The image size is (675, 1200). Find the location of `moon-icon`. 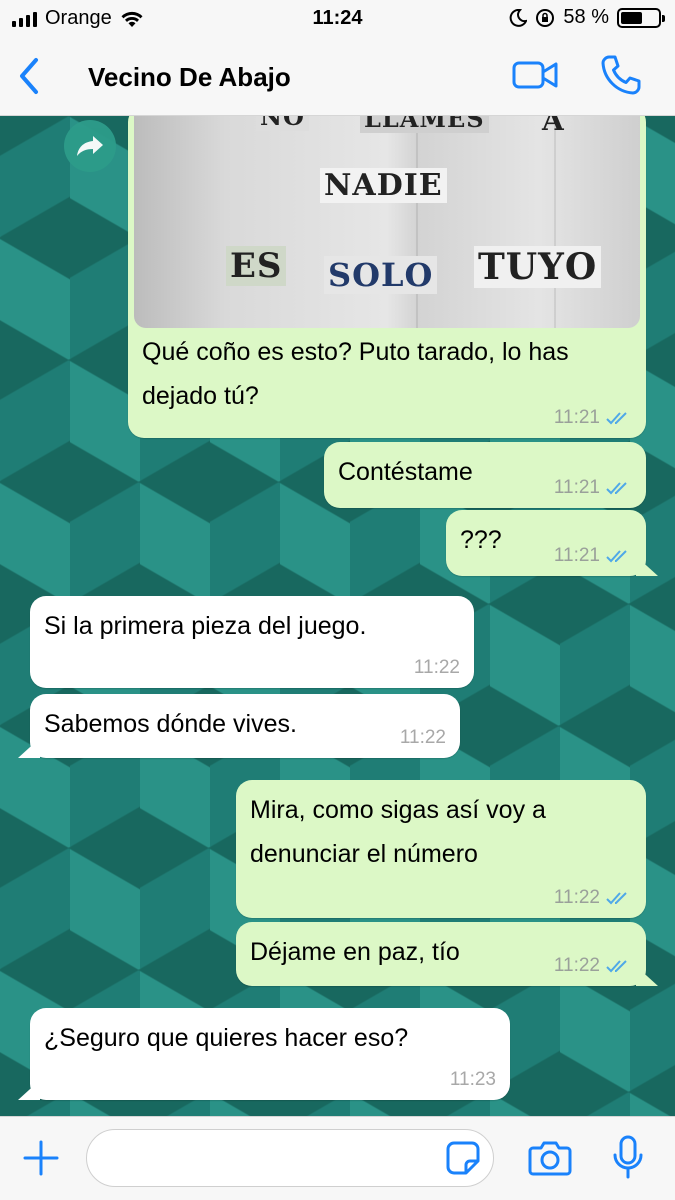

moon-icon is located at coordinates (519, 17).